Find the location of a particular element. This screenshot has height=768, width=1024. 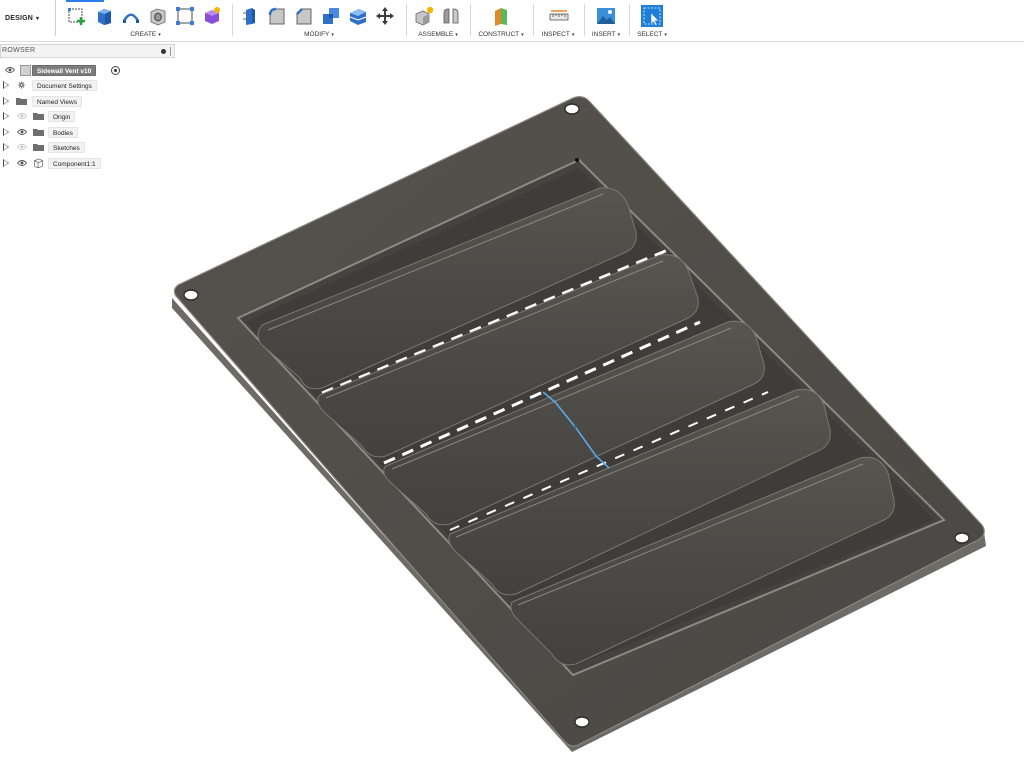

pattern-icon is located at coordinates (184, 16).